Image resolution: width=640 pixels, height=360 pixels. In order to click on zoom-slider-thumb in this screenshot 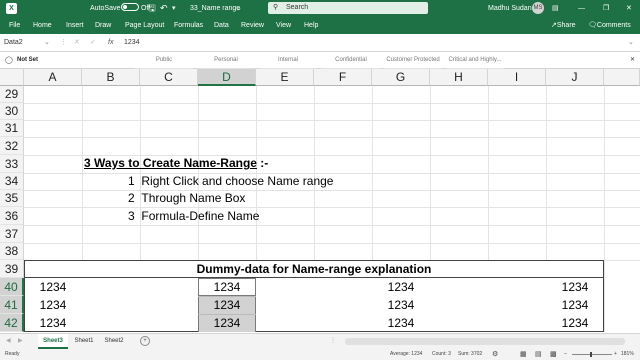, I will do `click(591, 354)`.